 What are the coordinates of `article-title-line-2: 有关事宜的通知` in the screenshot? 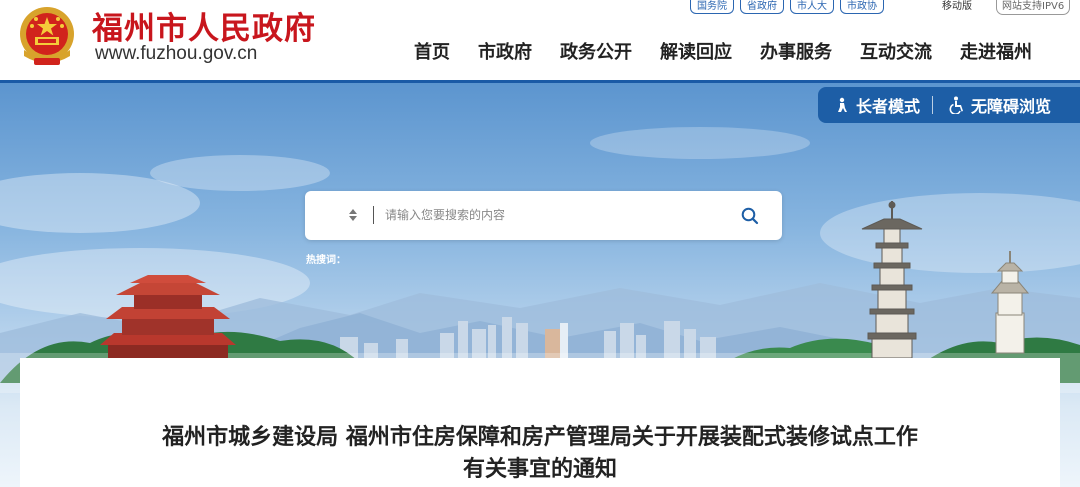 It's located at (539, 469).